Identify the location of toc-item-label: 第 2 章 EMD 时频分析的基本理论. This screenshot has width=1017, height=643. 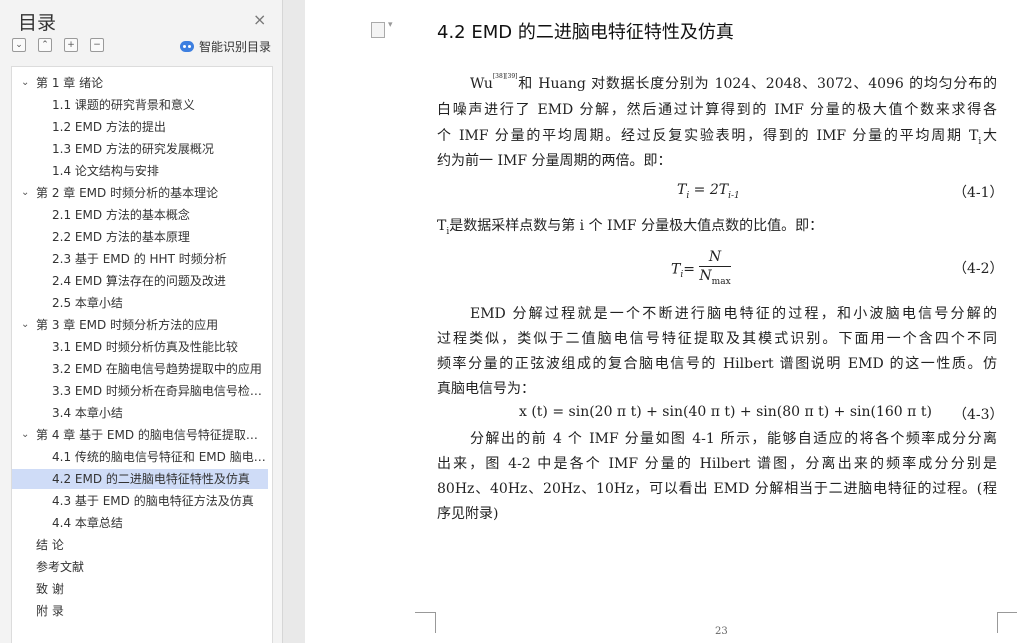
(127, 193).